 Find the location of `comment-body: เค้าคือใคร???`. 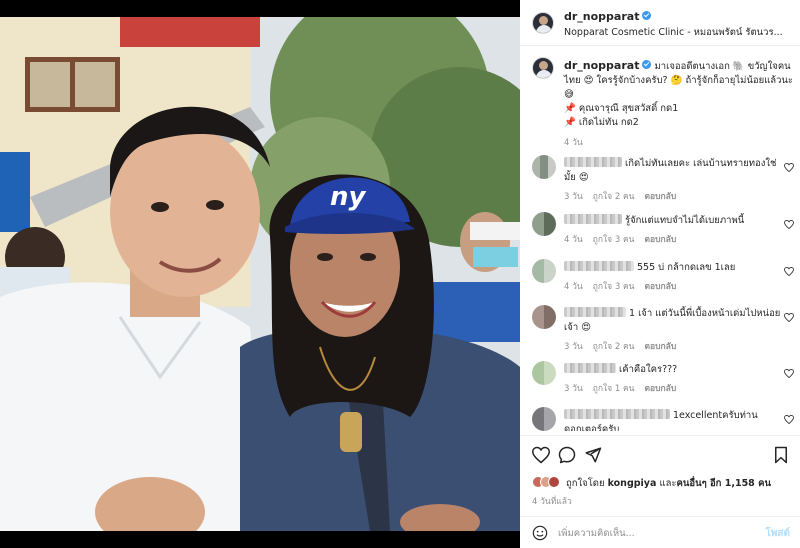

comment-body: เค้าคือใคร??? is located at coordinates (648, 369).